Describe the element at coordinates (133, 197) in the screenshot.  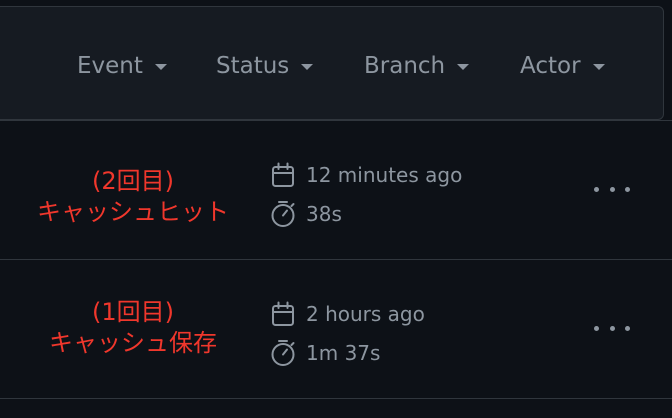
I see `run-annotation: (2回目) キャッシュヒット` at that location.